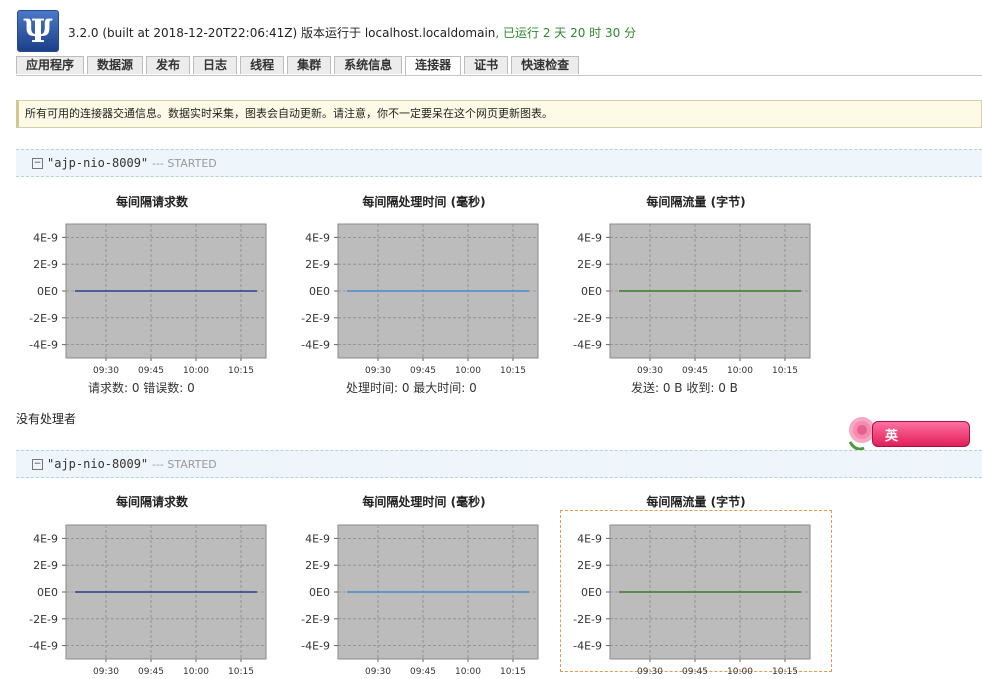 The height and width of the screenshot is (679, 982). I want to click on stats-requests: 请求数: 0 错误数: 0, so click(141, 388).